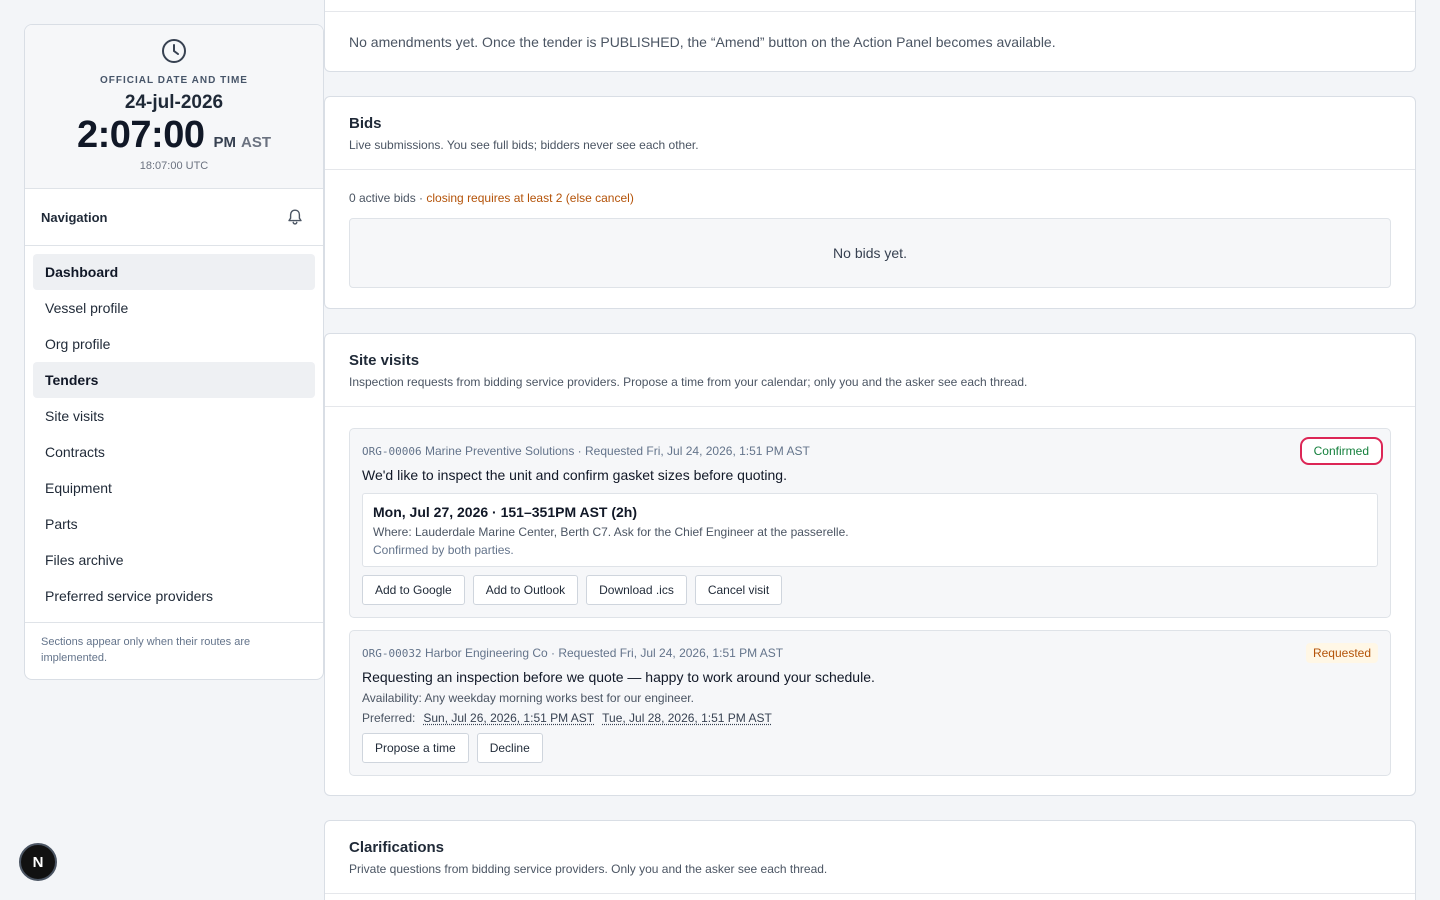 The width and height of the screenshot is (1440, 900). Describe the element at coordinates (392, 653) in the screenshot. I see `visit-org-id: ORG-00032` at that location.